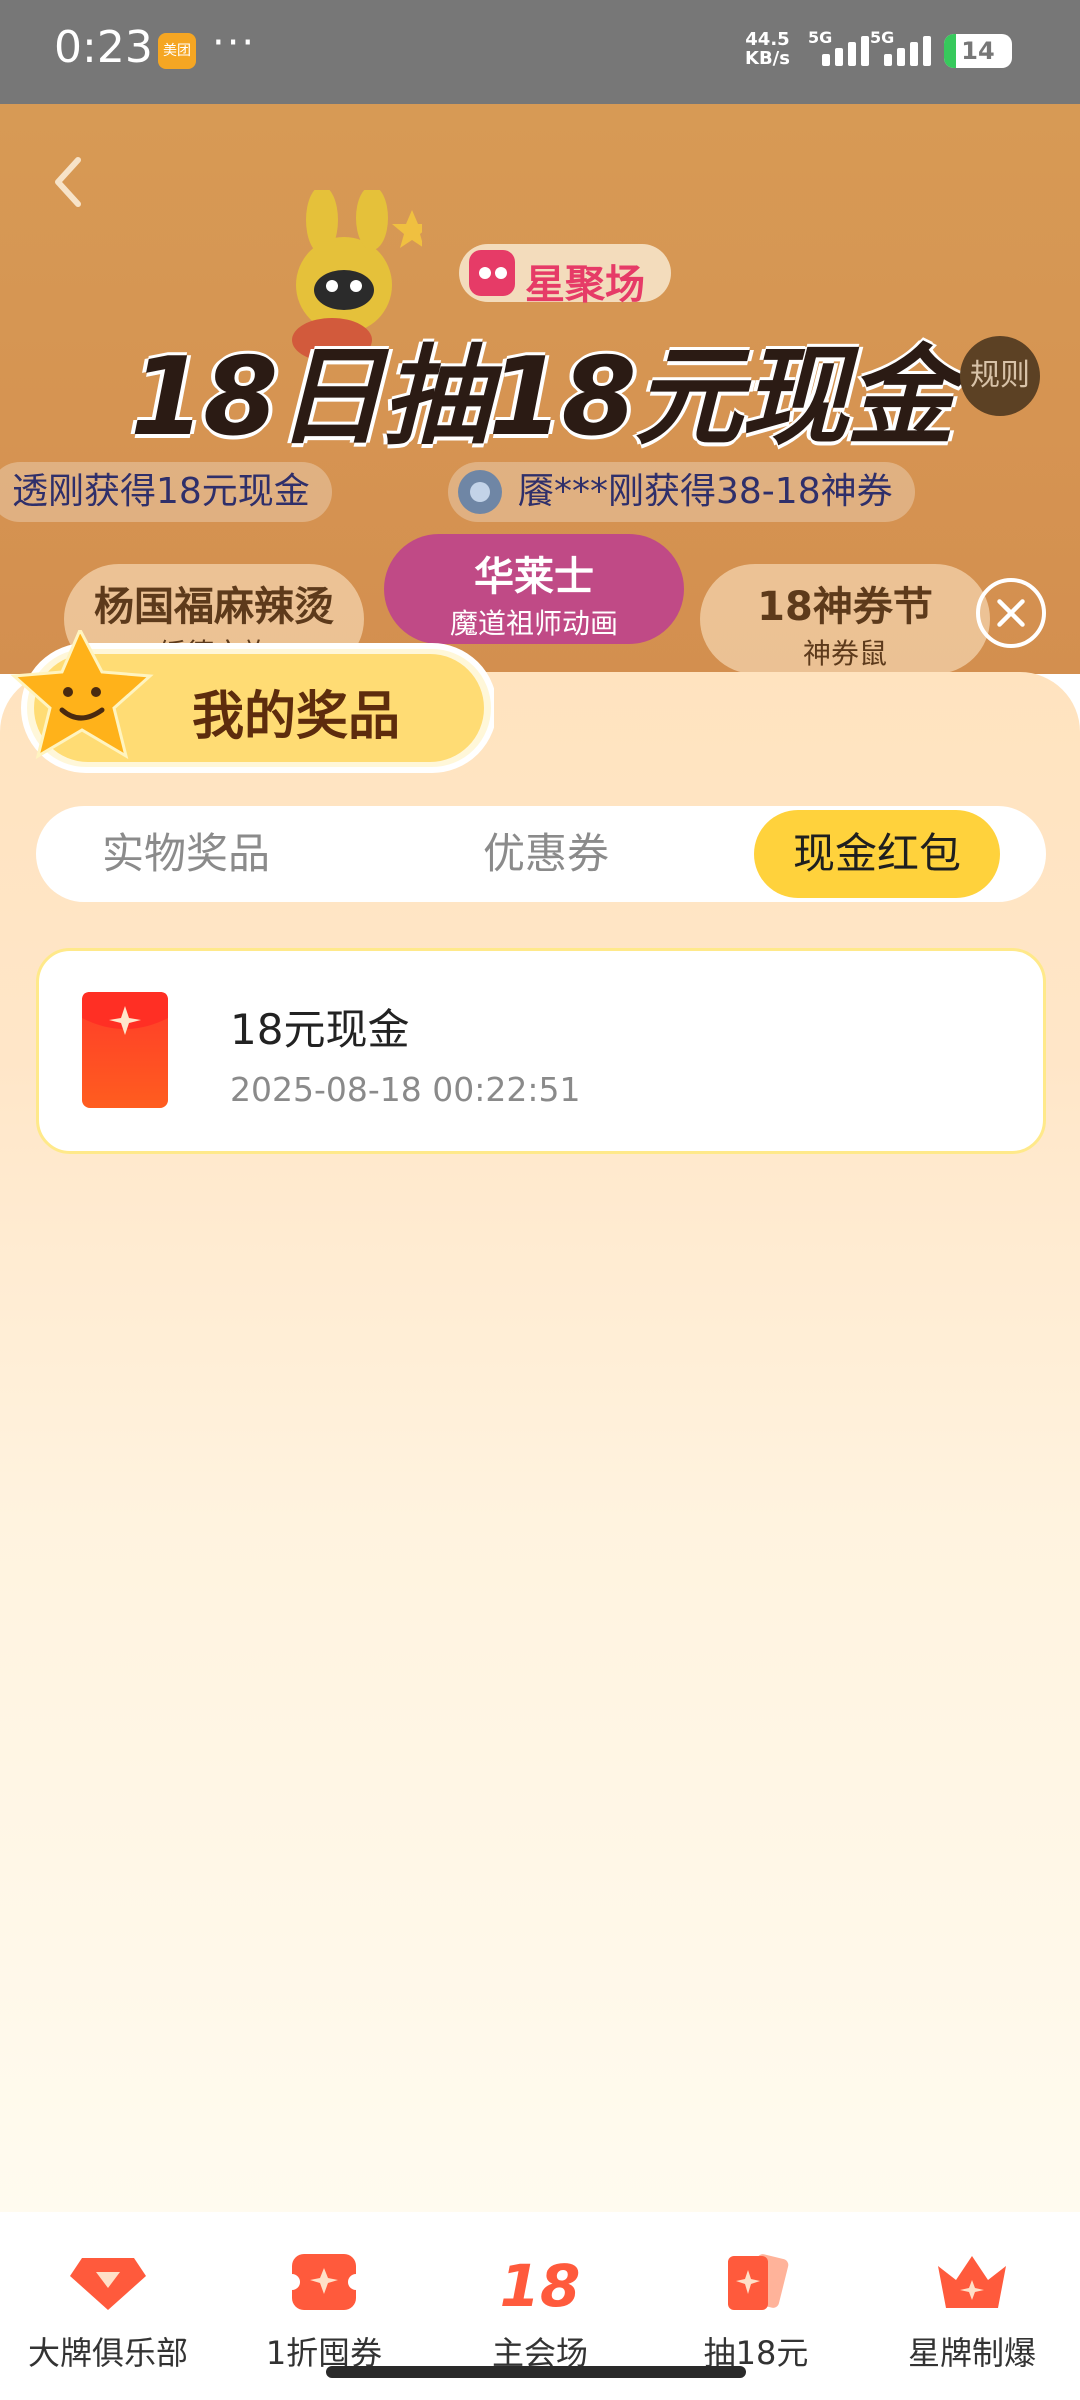 Image resolution: width=1080 pixels, height=2400 pixels. I want to click on eighteen-icon: 18, so click(540, 2283).